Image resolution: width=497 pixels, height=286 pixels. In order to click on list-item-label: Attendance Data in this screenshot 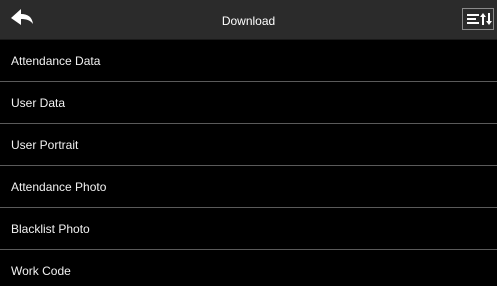, I will do `click(56, 60)`.